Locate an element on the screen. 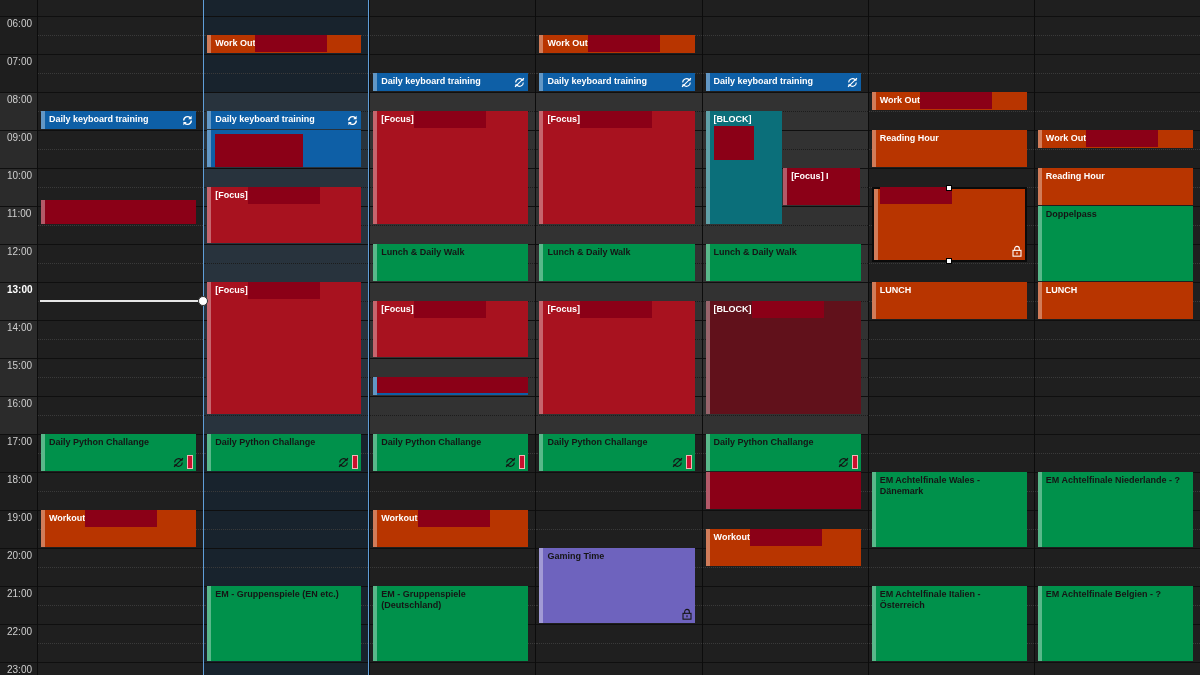  refresh-icon is located at coordinates (353, 120).